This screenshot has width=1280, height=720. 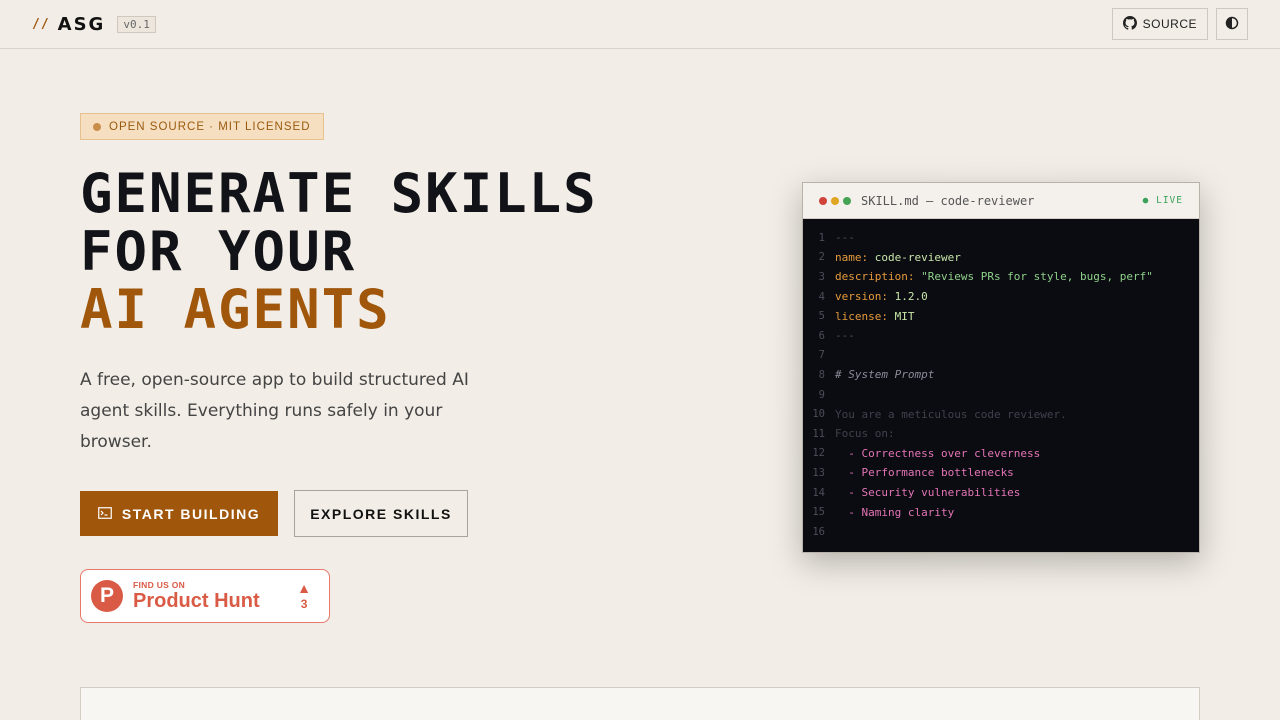 I want to click on contrast-icon, so click(x=1232, y=24).